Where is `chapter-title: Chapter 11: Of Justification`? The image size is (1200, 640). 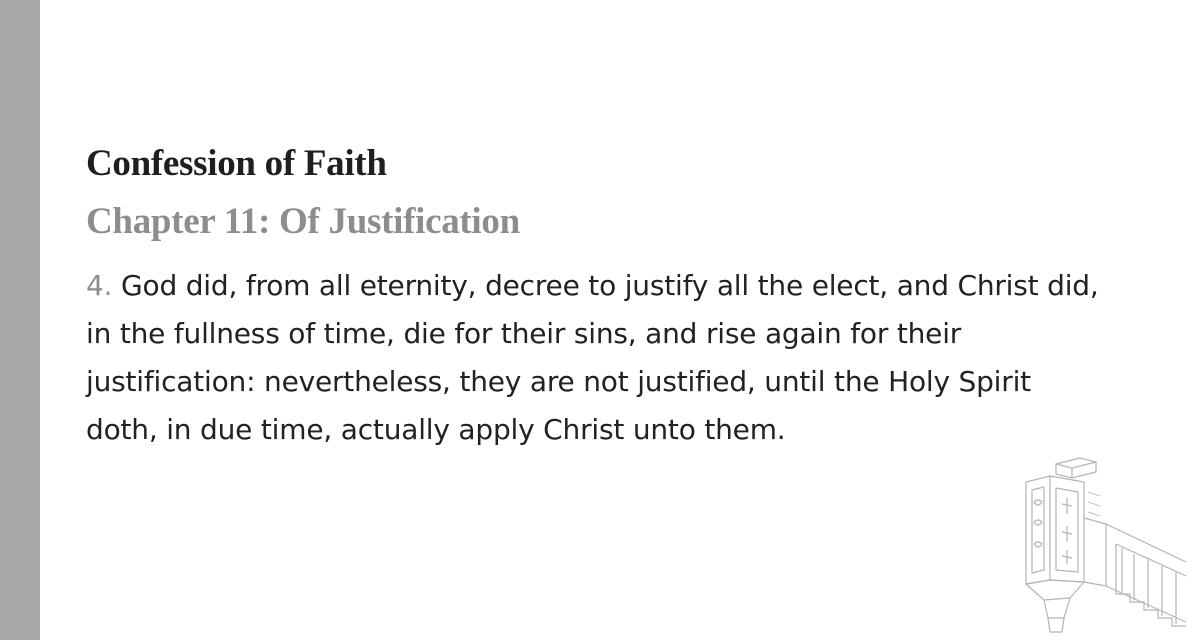
chapter-title: Chapter 11: Of Justification is located at coordinates (303, 221).